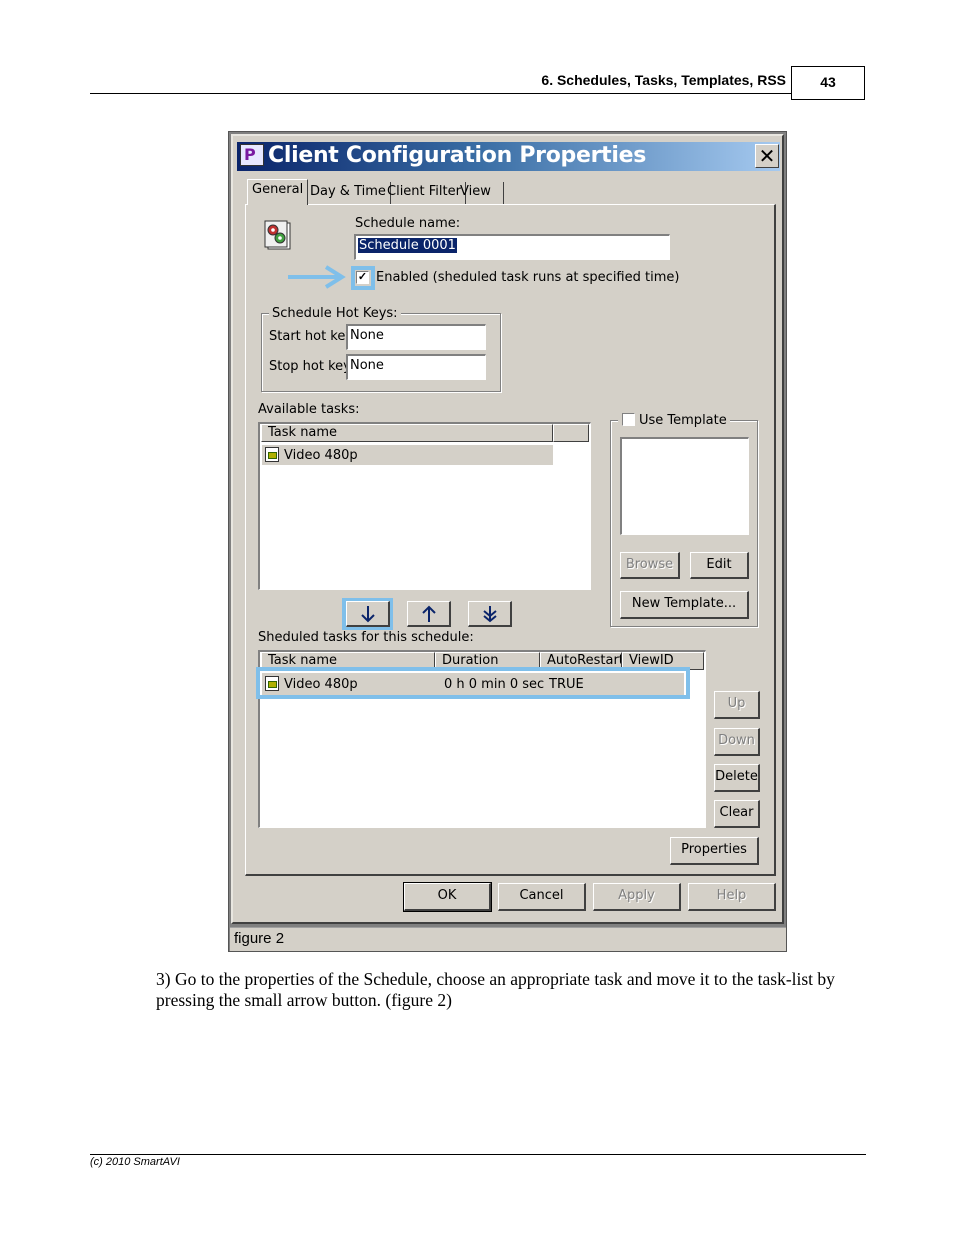 The image size is (954, 1235). I want to click on tab-general: General, so click(278, 192).